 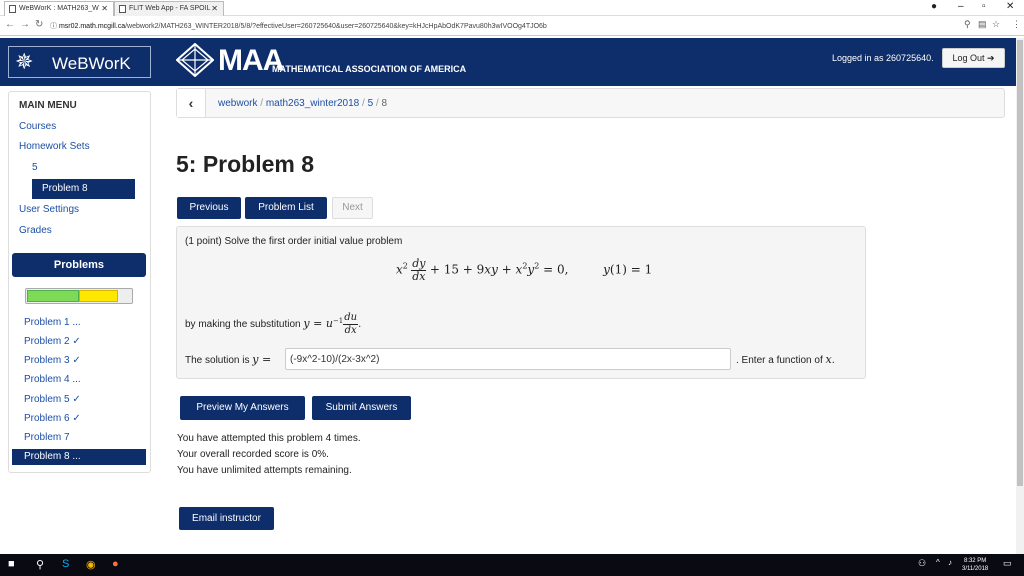 I want to click on brand-name: WeBWorK, so click(x=91, y=63).